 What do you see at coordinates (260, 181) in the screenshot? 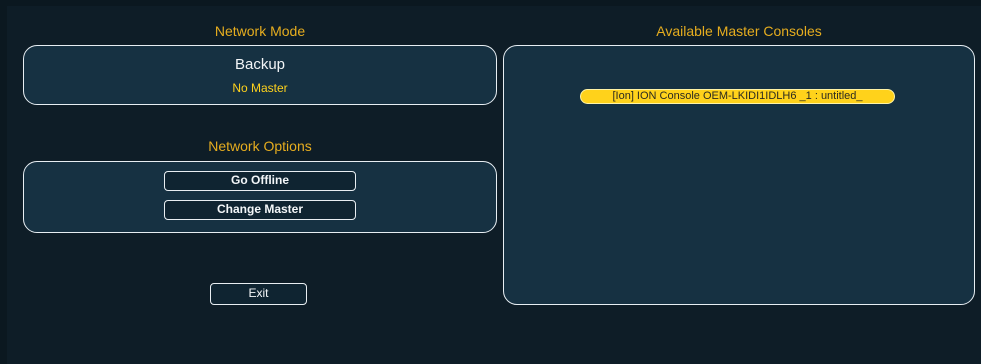
I see `go-offline-button: Go Offline` at bounding box center [260, 181].